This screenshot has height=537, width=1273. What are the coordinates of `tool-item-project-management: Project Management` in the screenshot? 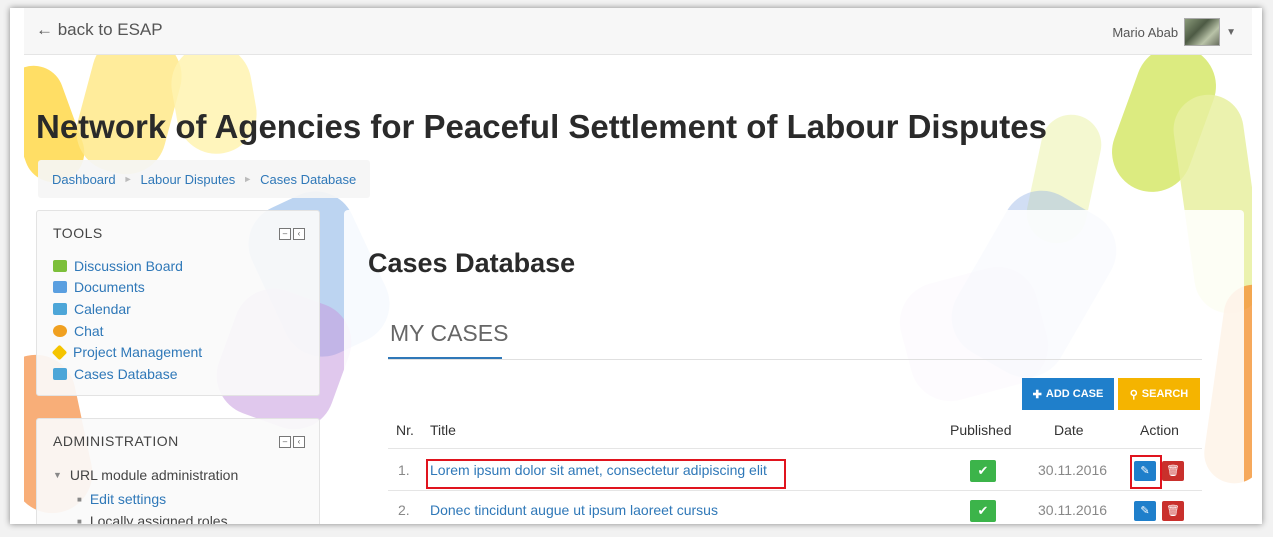 It's located at (126, 352).